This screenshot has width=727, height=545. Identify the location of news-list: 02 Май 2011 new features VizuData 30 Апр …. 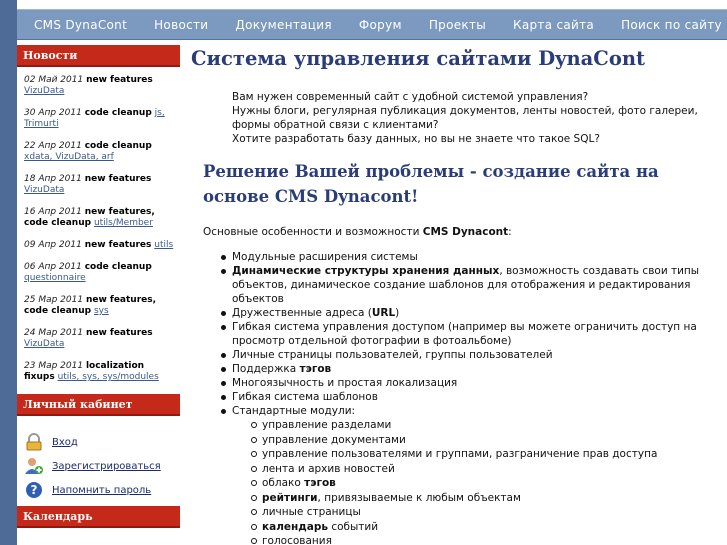
(98, 225).